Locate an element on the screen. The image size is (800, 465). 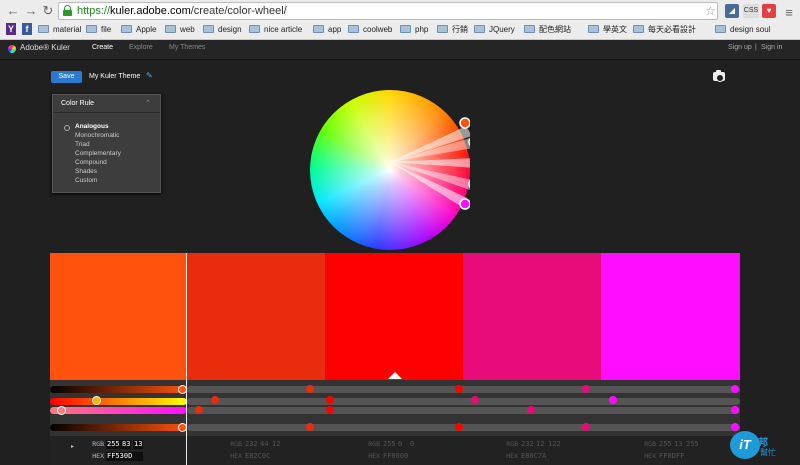
lock-icon is located at coordinates (67, 10).